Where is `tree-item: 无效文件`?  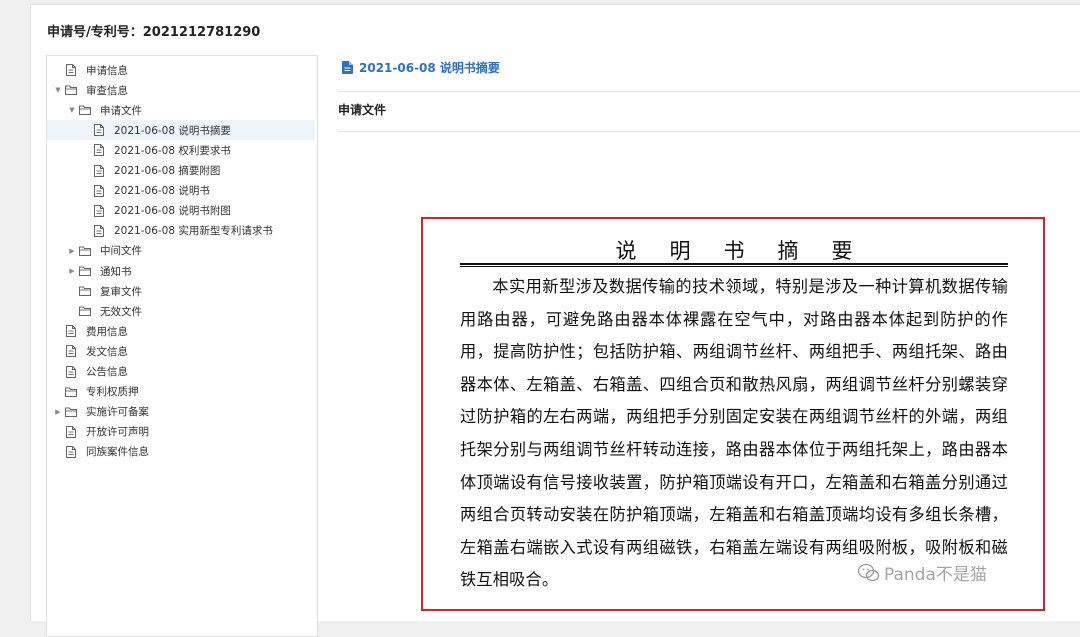 tree-item: 无效文件 is located at coordinates (181, 311).